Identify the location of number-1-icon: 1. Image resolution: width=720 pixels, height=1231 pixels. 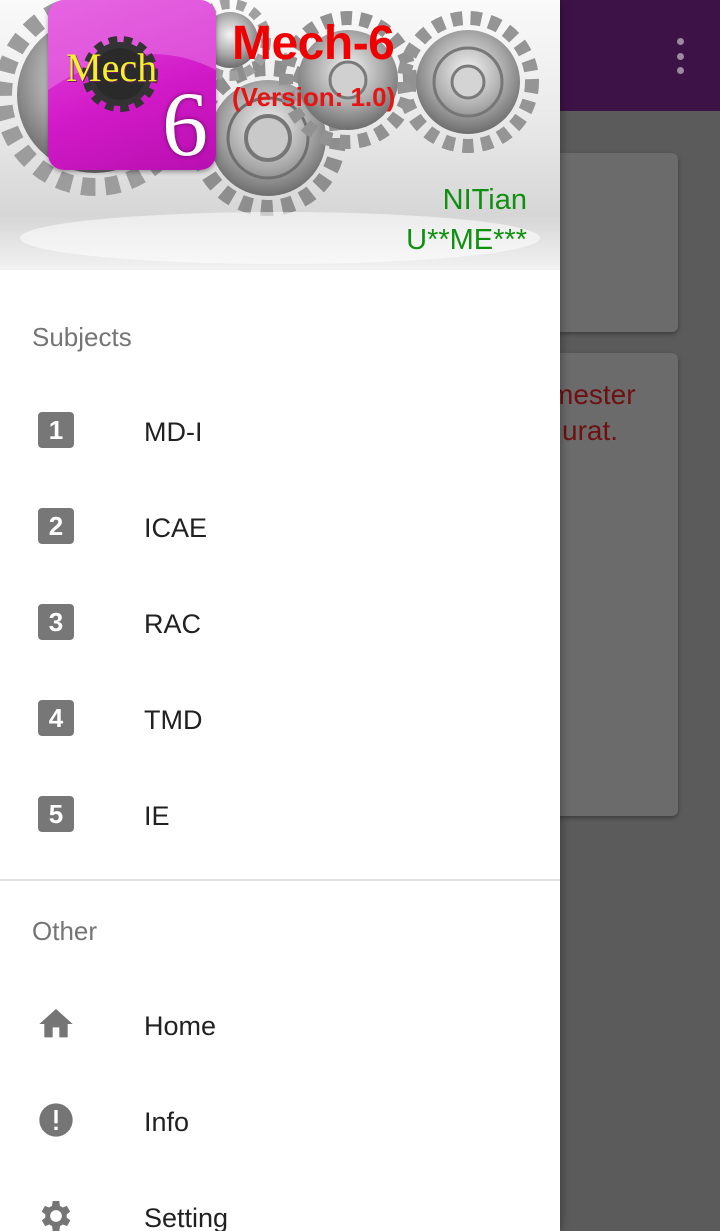
(56, 430).